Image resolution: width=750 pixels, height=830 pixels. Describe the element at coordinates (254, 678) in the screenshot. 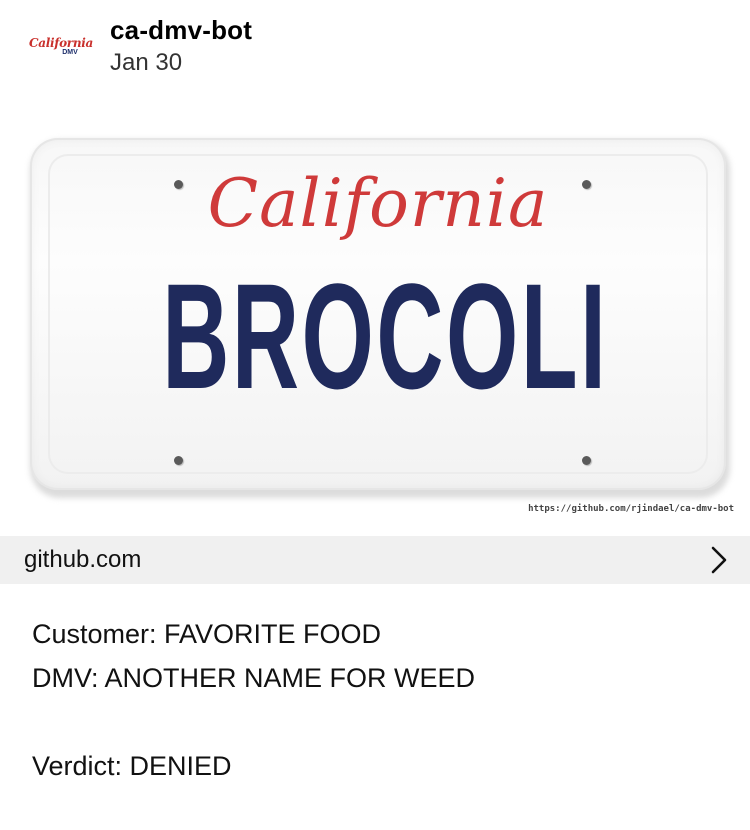

I see `dmv-line: DMV: ANOTHER NAME FOR WEED` at that location.